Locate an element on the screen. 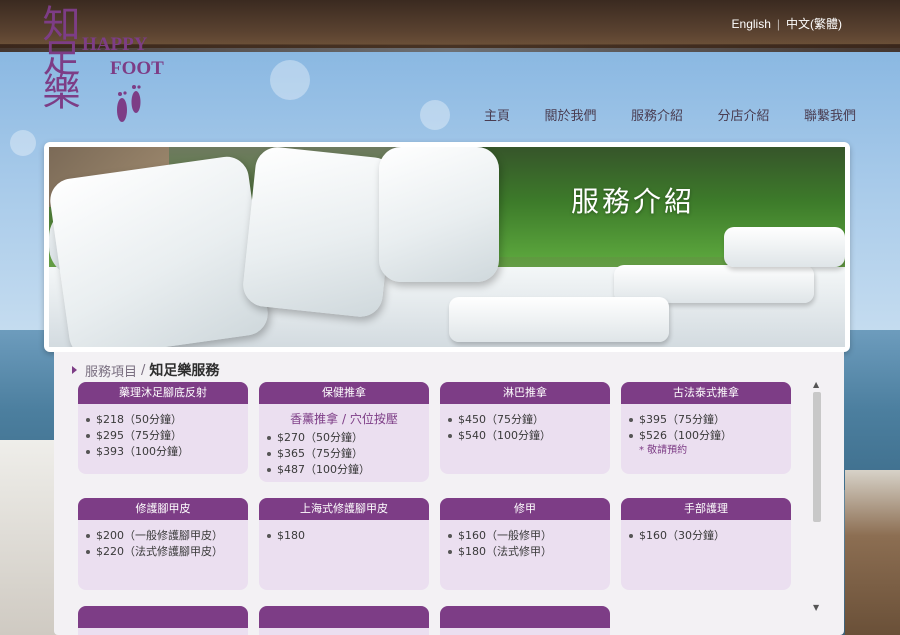 This screenshot has height=635, width=900. service-card: 修甲 $160（一般修甲） $180（法式修甲） is located at coordinates (525, 544).